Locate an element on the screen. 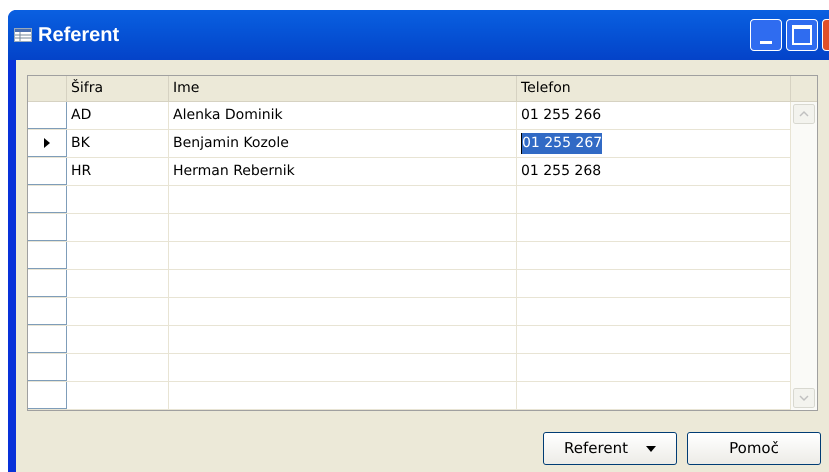  window-title: Referent is located at coordinates (79, 35).